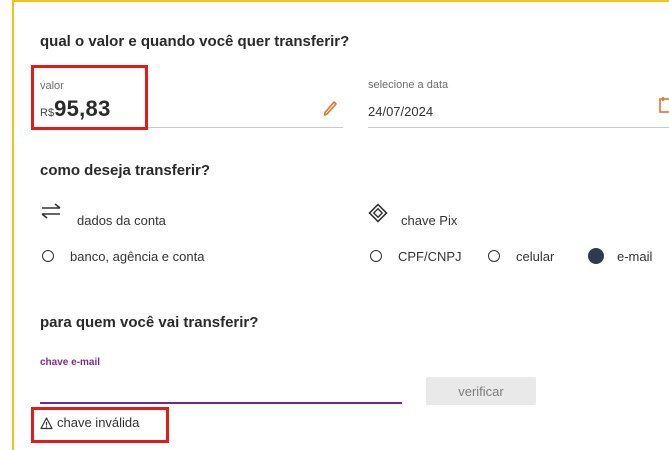 The height and width of the screenshot is (450, 669). Describe the element at coordinates (340, 1) in the screenshot. I see `card-top-border` at that location.